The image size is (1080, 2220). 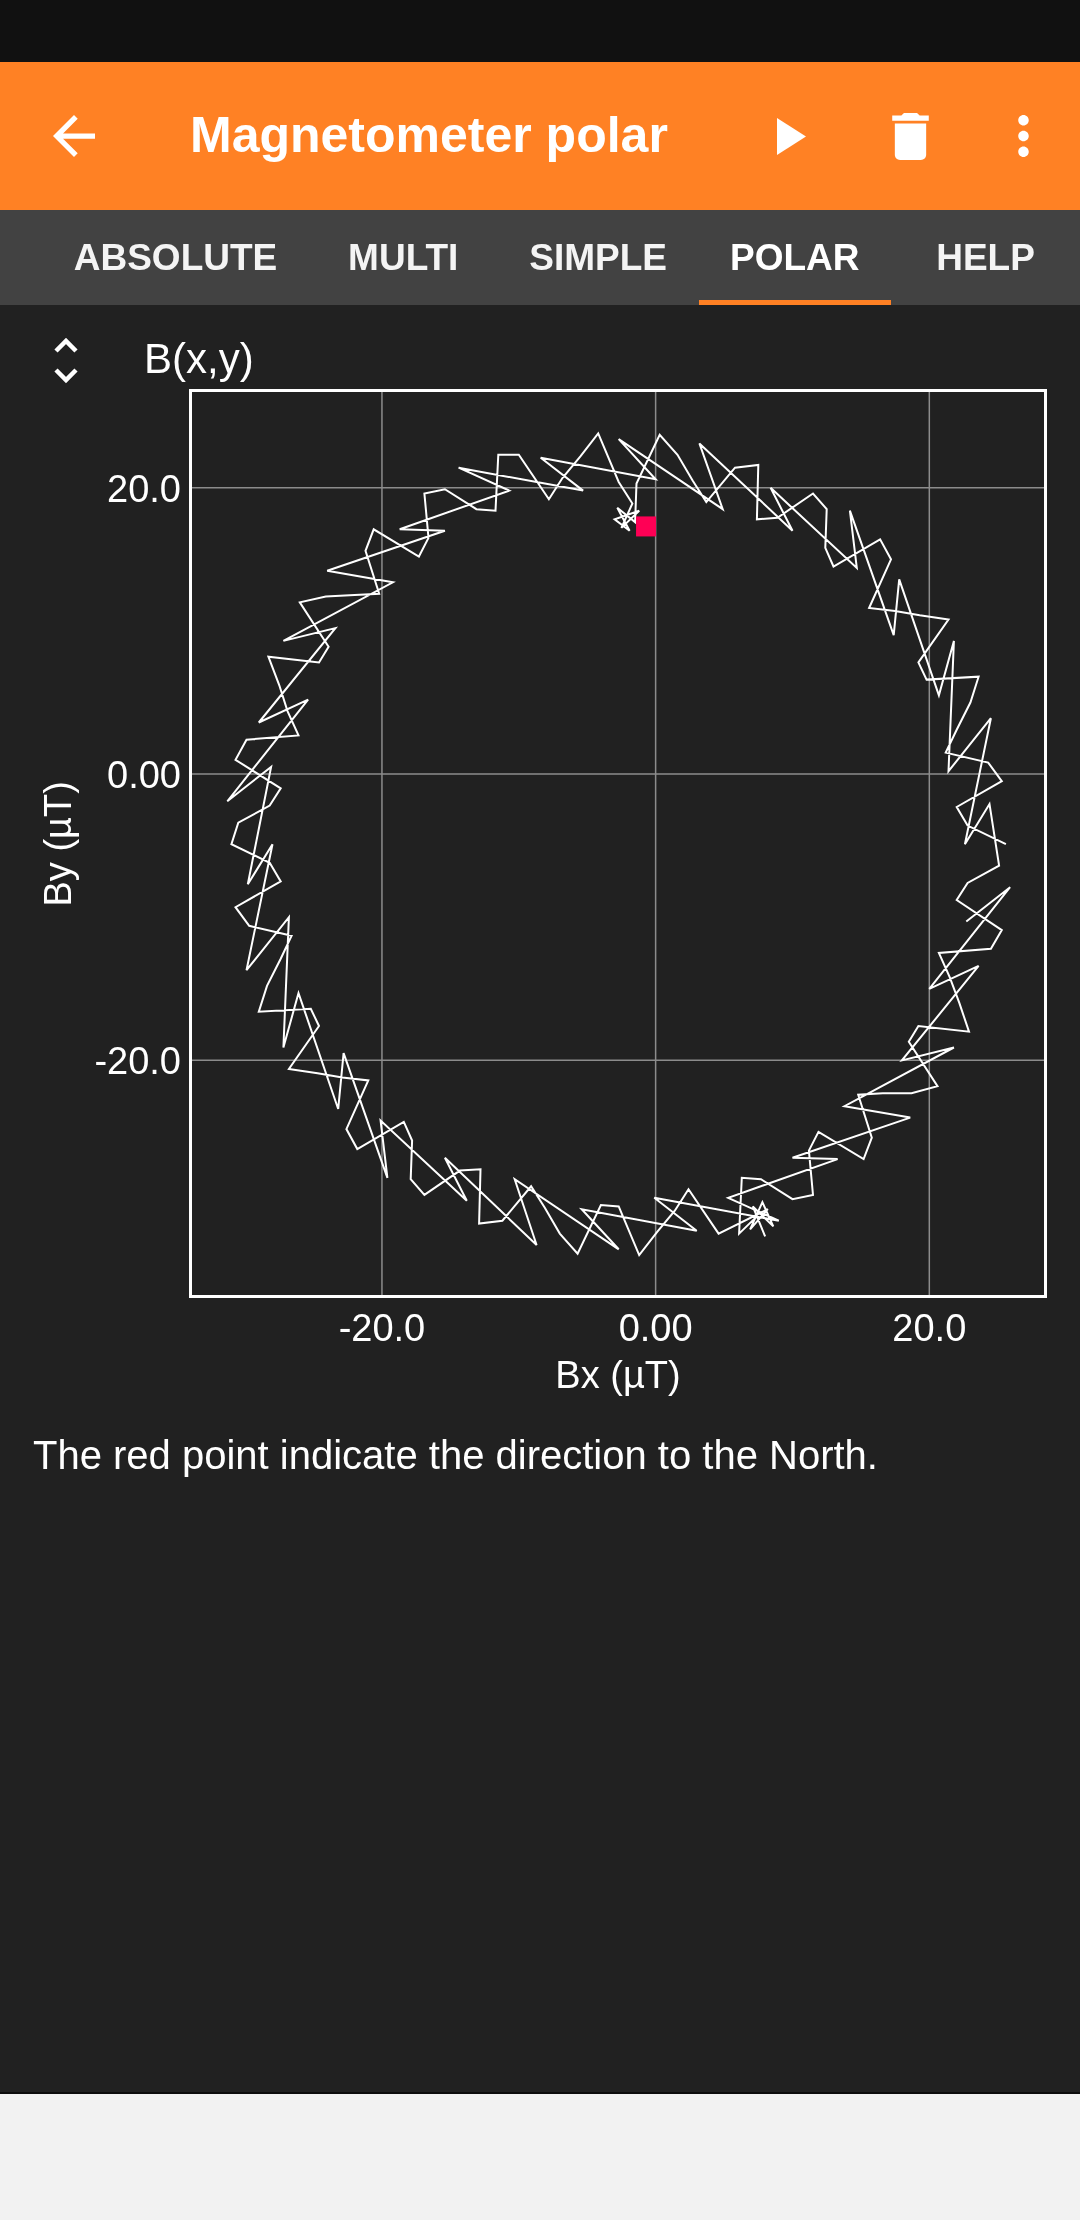 What do you see at coordinates (73, 136) in the screenshot?
I see `arrow-left-icon` at bounding box center [73, 136].